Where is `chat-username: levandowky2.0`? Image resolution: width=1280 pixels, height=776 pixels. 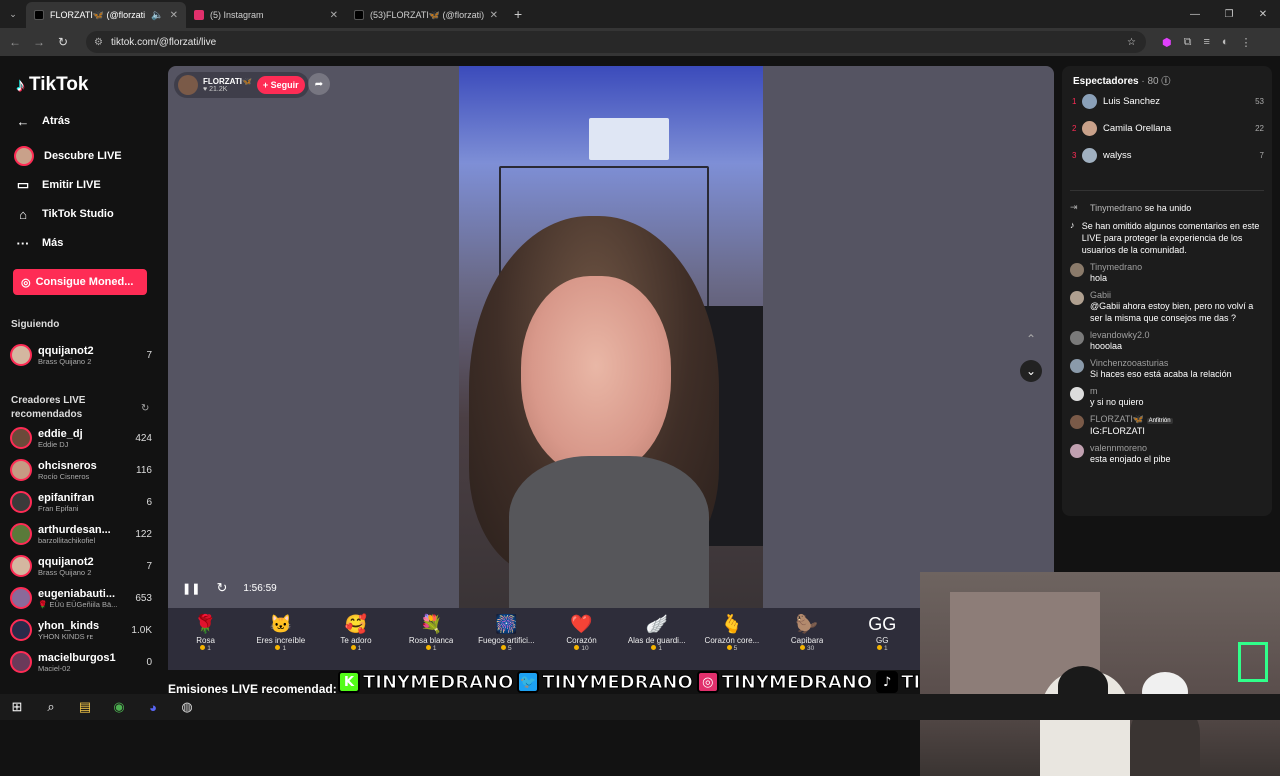 chat-username: levandowky2.0 is located at coordinates (1120, 335).